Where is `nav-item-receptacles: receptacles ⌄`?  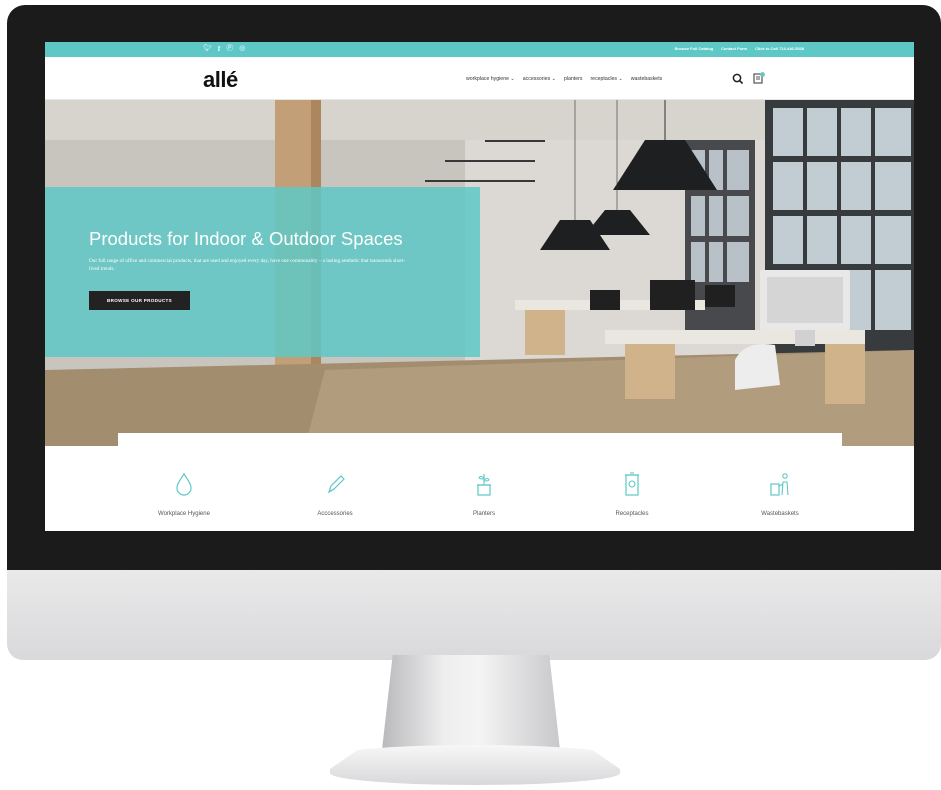
nav-item-receptacles: receptacles ⌄ is located at coordinates (606, 79).